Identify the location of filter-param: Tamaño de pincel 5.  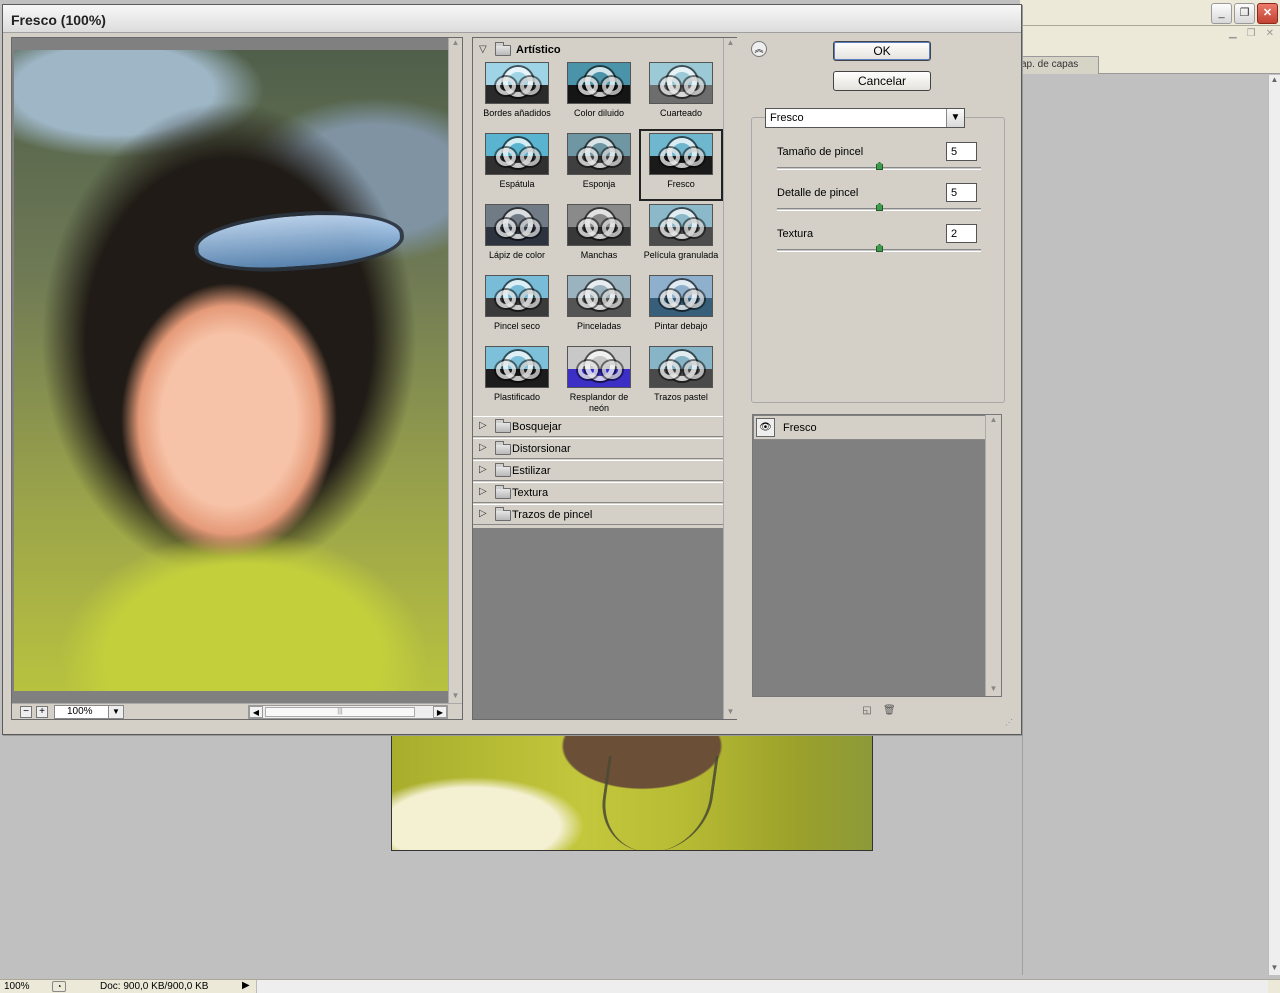
(879, 157).